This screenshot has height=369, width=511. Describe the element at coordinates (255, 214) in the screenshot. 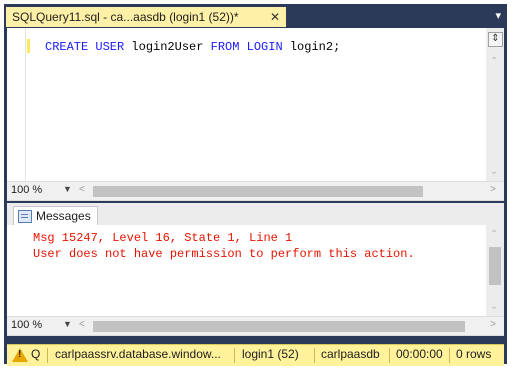

I see `results-tab-bar: Messages` at that location.